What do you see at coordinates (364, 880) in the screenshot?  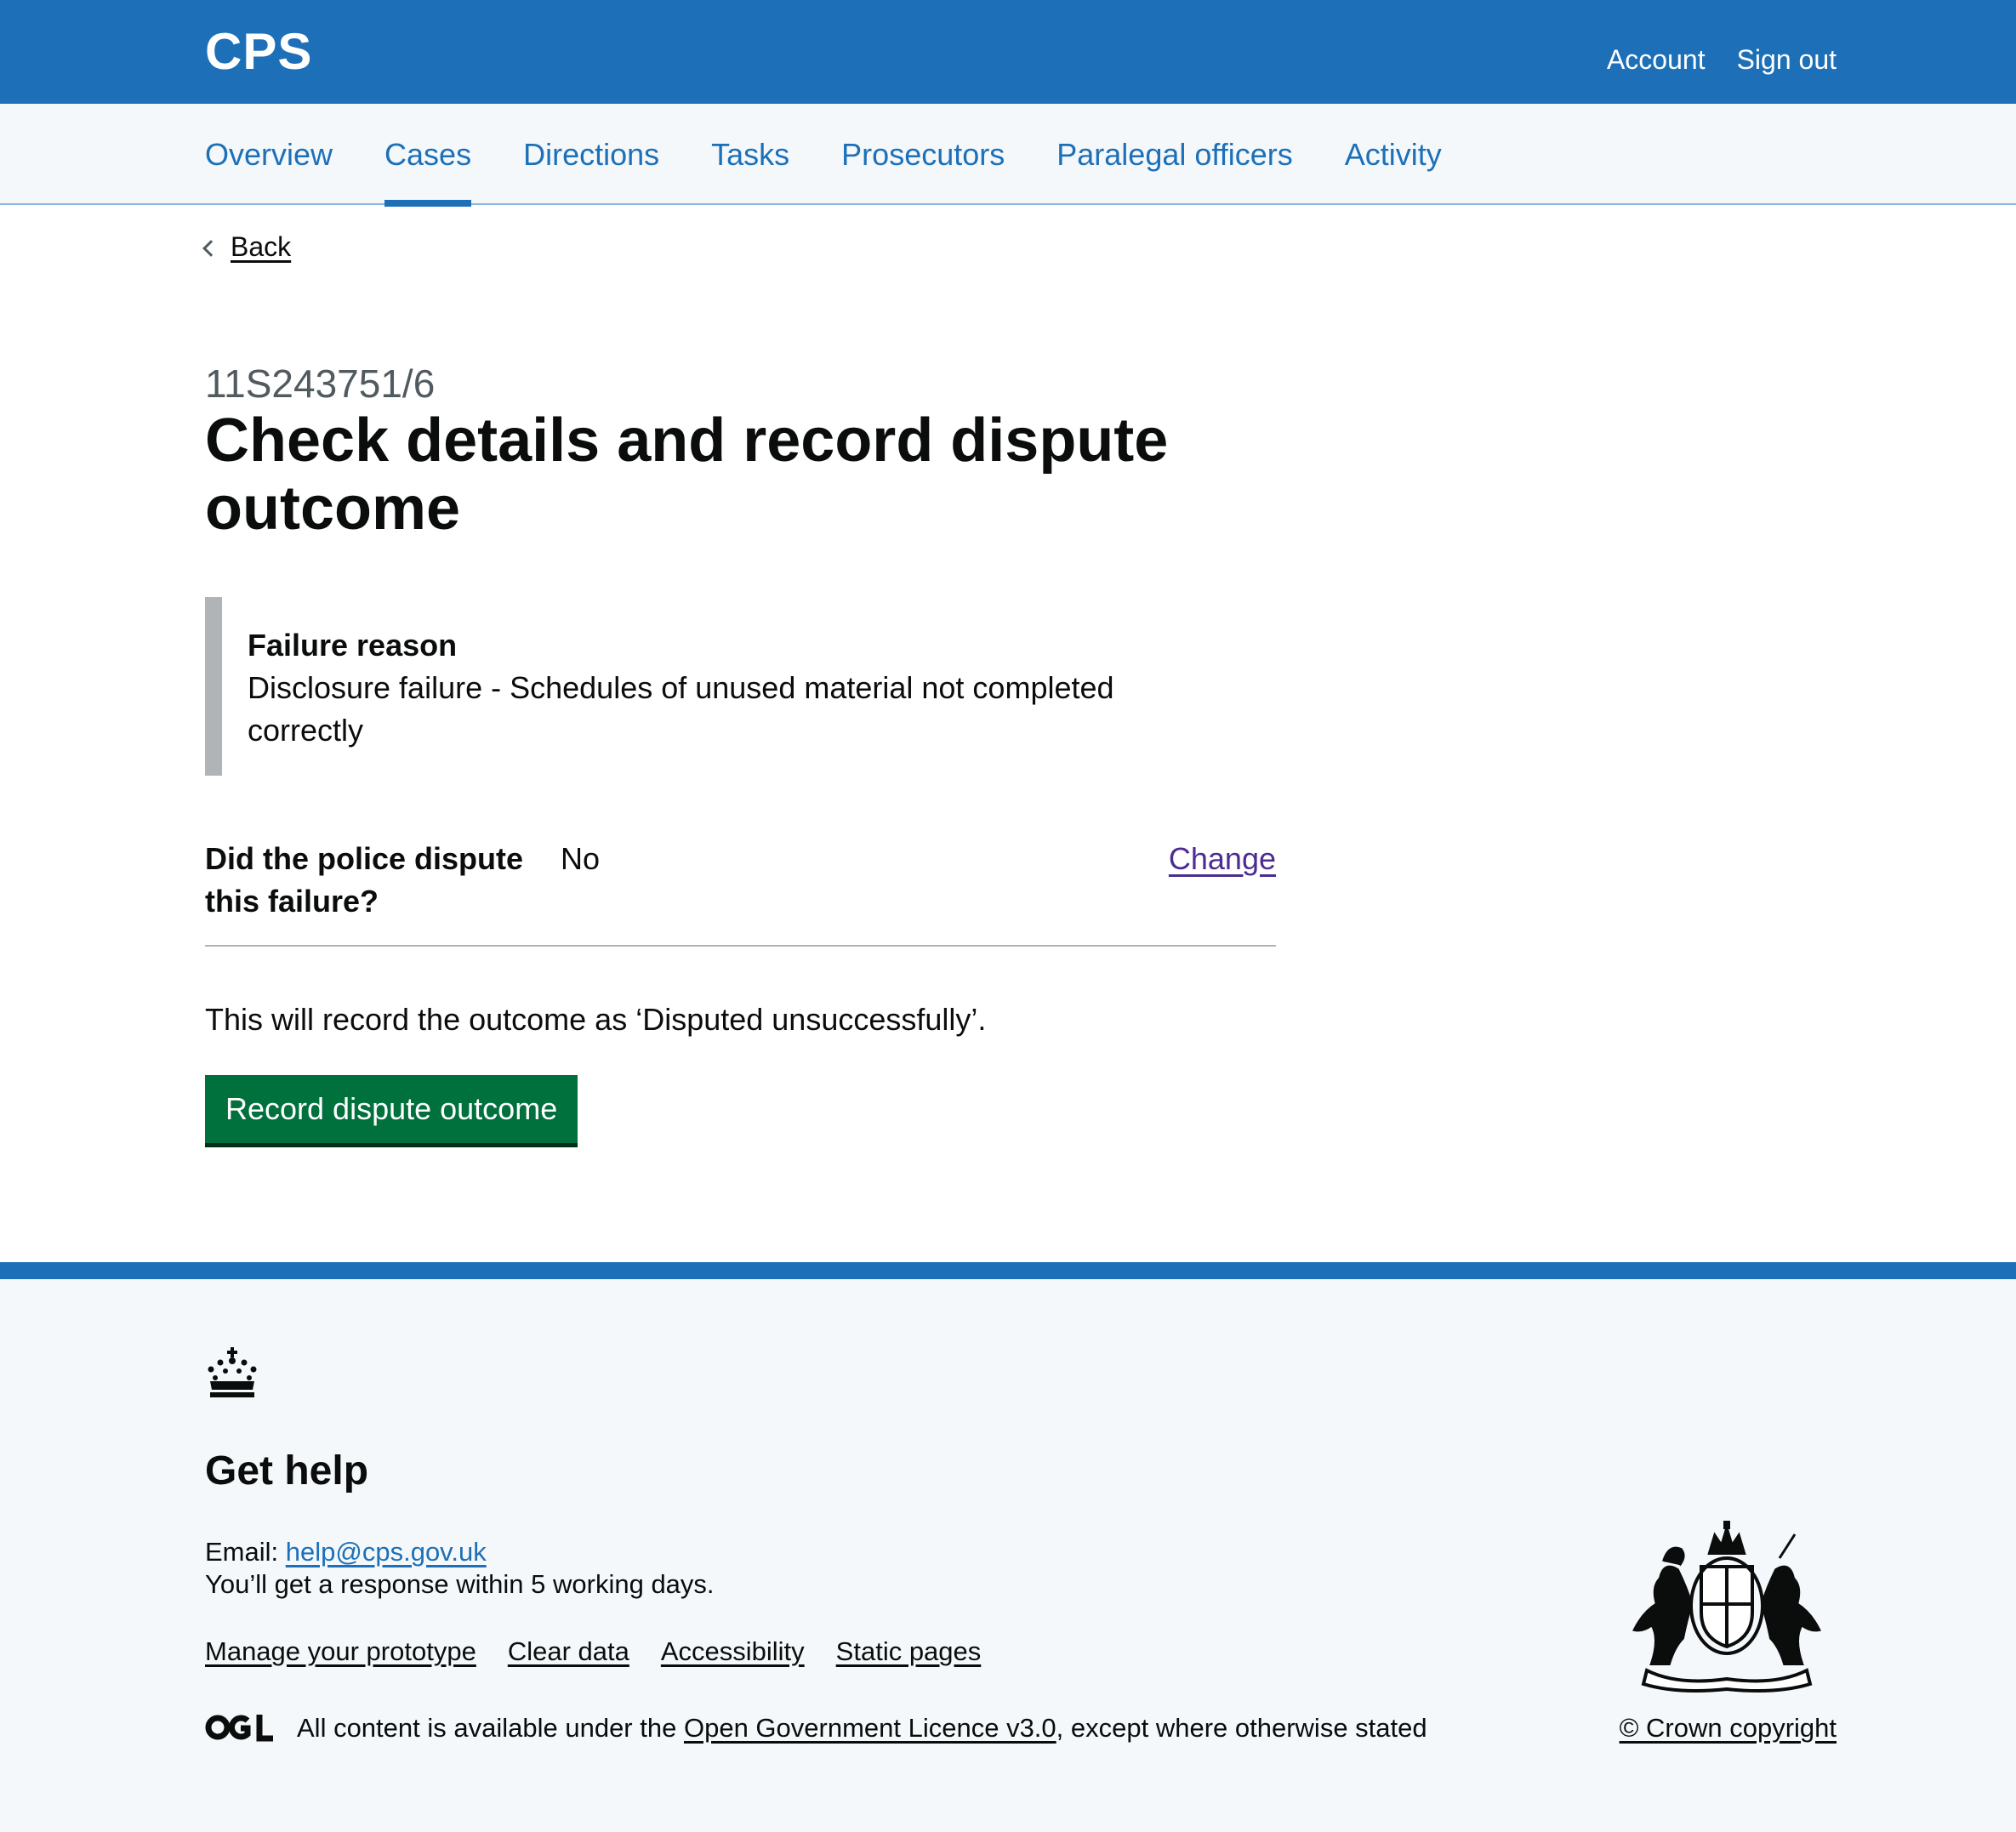 I see `summary-key: Did the police dispute this failure?` at bounding box center [364, 880].